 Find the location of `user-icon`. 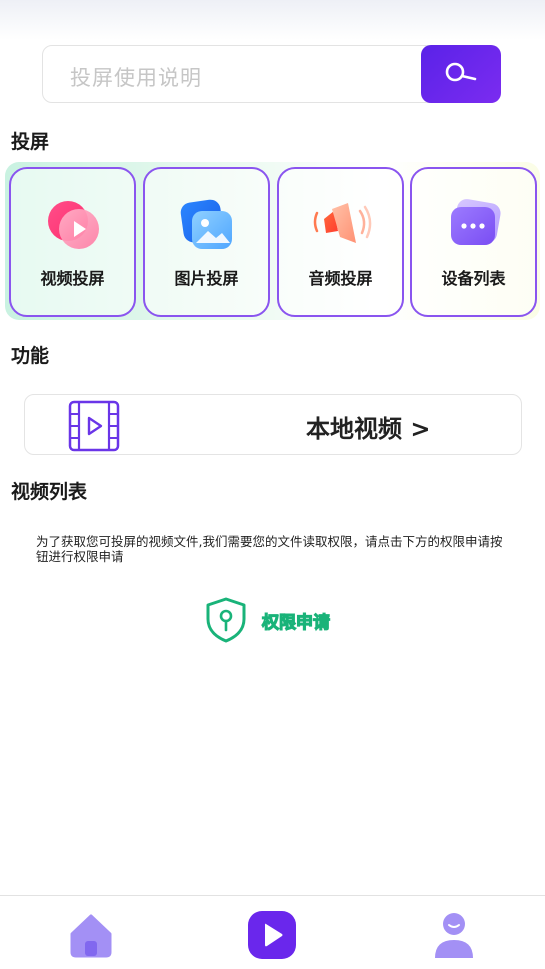

user-icon is located at coordinates (454, 935).